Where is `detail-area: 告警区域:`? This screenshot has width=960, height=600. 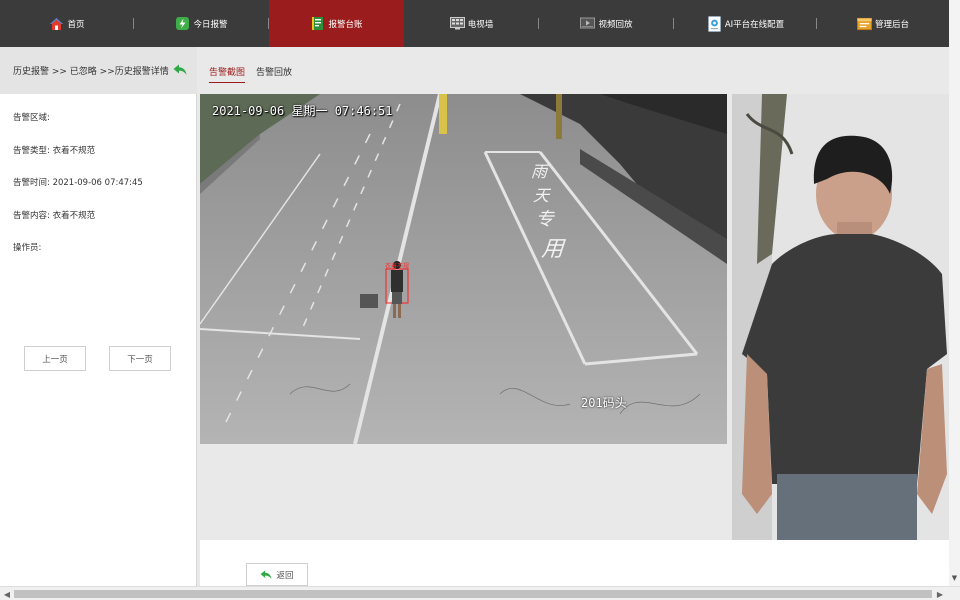
detail-area: 告警区域: is located at coordinates (31, 118).